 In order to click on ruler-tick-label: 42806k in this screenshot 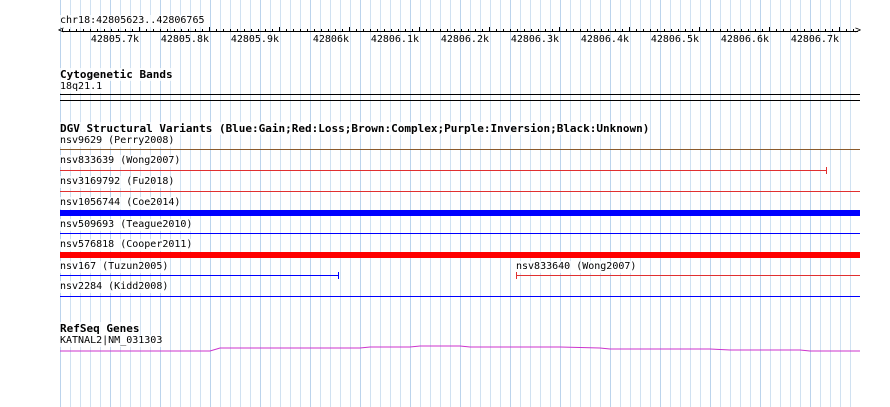, I will do `click(330, 39)`.